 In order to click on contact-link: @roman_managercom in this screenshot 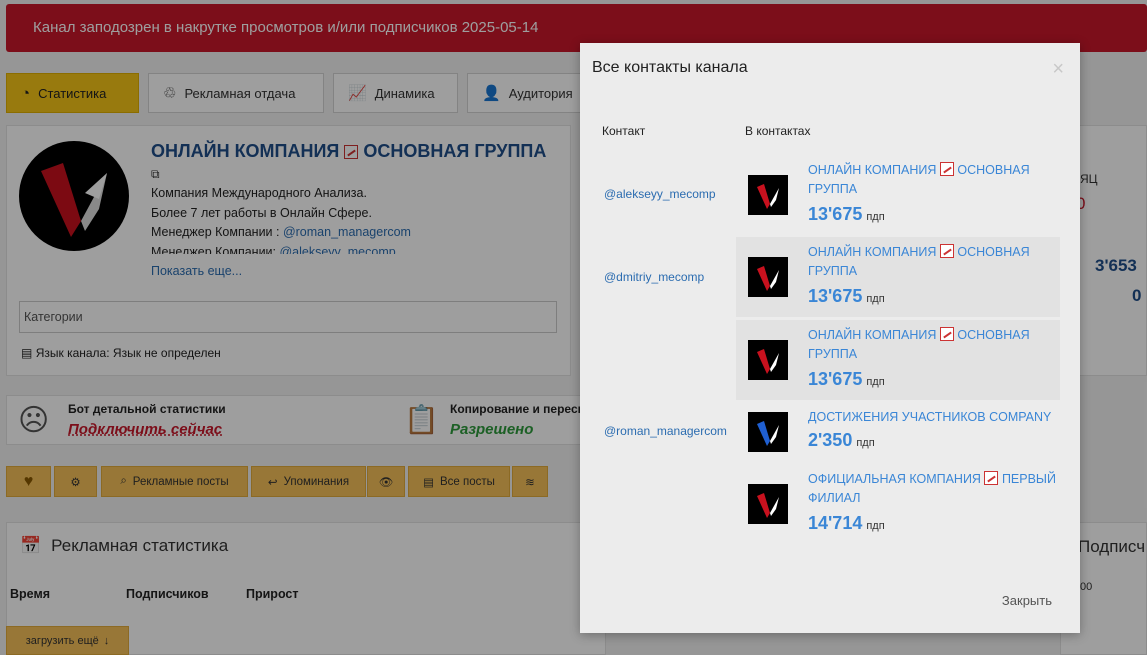, I will do `click(665, 431)`.